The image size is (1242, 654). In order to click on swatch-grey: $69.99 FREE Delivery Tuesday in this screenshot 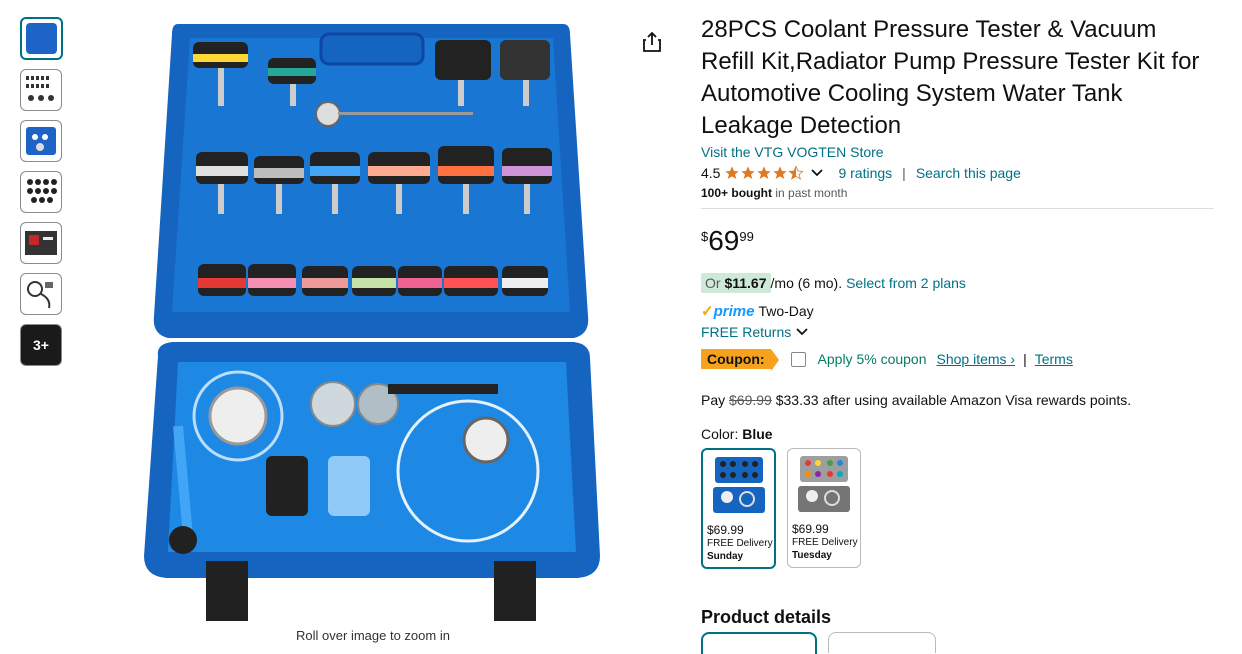, I will do `click(824, 508)`.